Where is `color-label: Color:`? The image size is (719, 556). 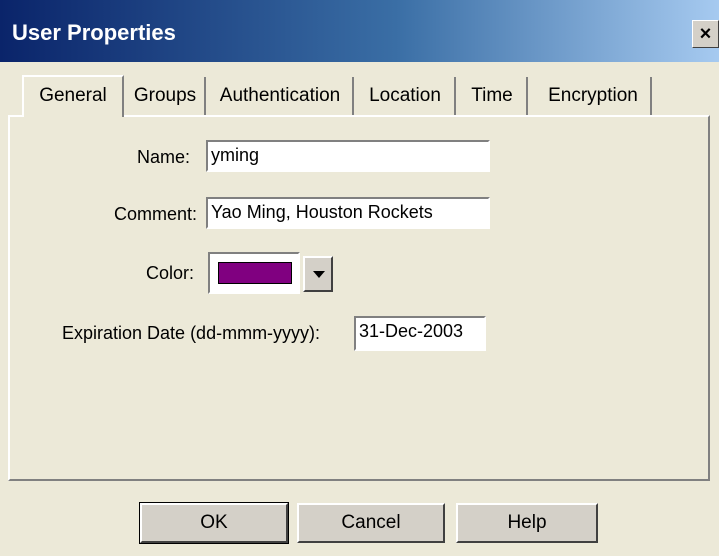 color-label: Color: is located at coordinates (170, 273).